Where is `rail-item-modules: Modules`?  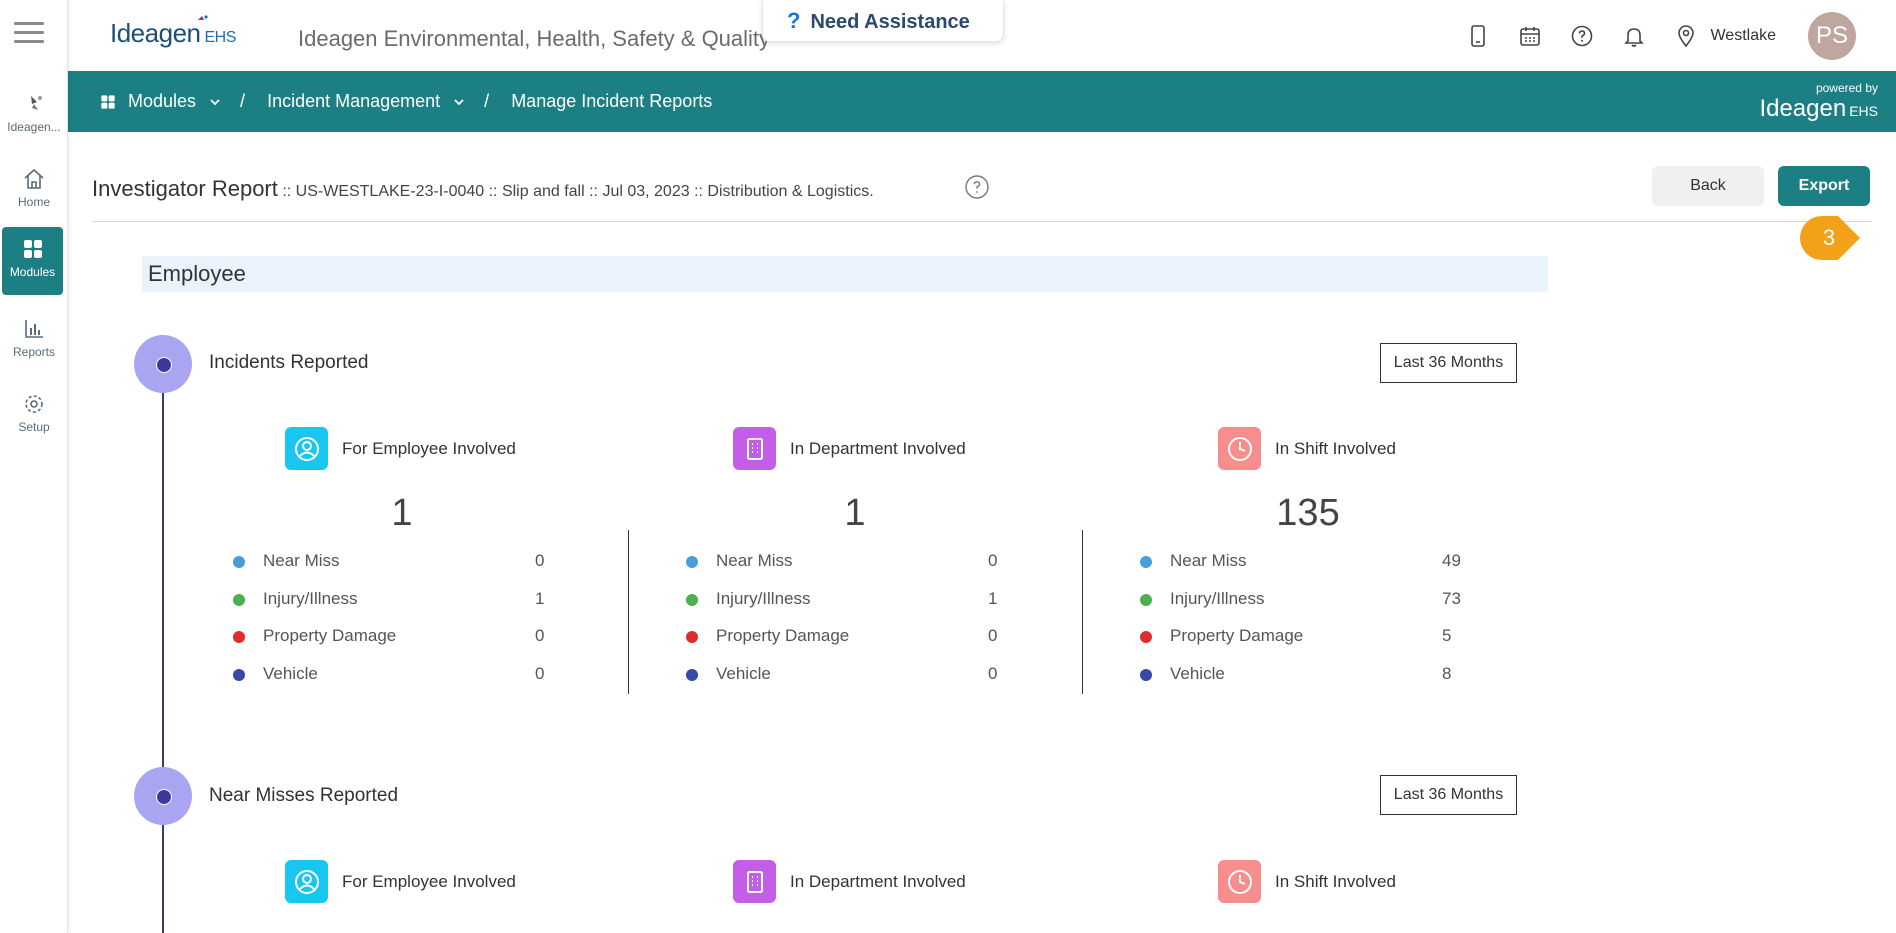 rail-item-modules: Modules is located at coordinates (32, 261).